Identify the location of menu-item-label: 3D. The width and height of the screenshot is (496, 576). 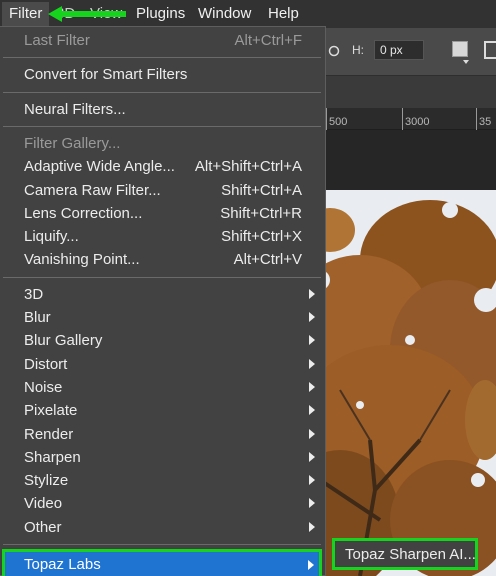
(34, 294).